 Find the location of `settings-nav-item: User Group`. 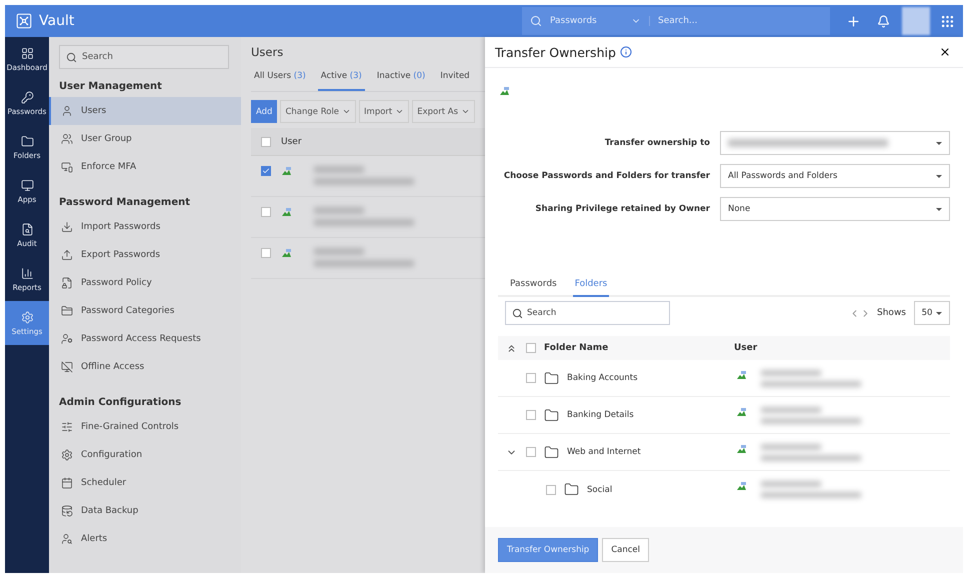

settings-nav-item: User Group is located at coordinates (145, 139).